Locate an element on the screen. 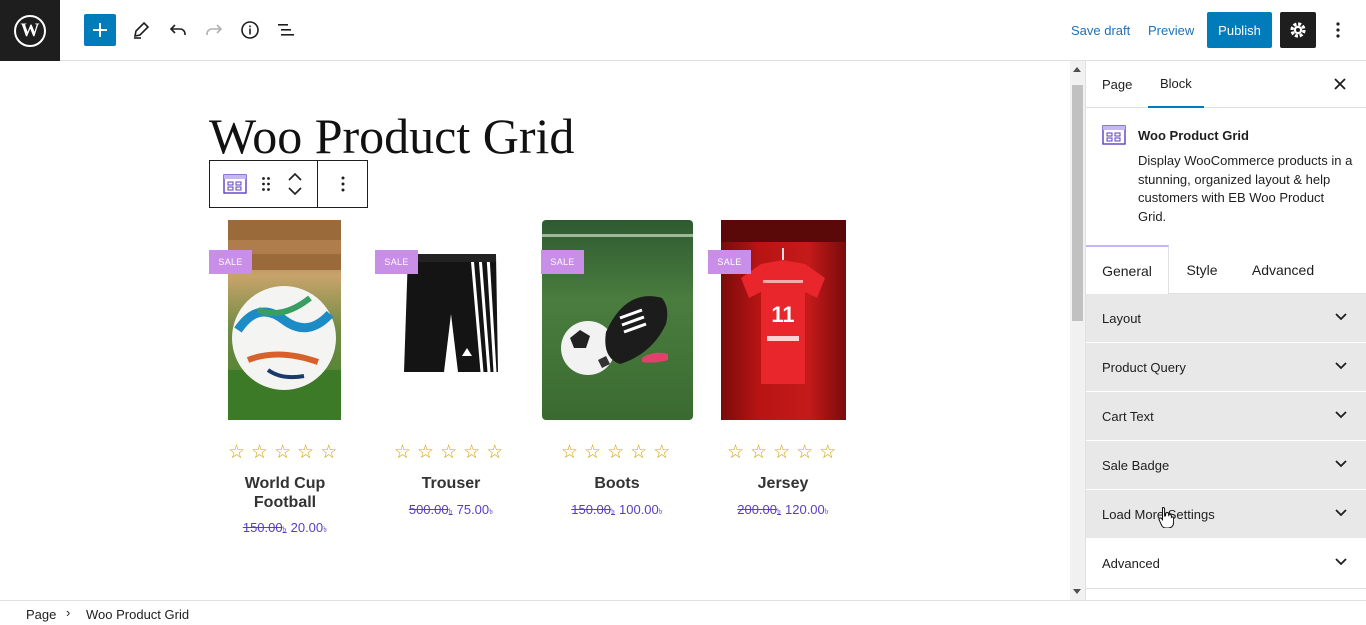 The height and width of the screenshot is (625, 1366). chevron-right-icon: › is located at coordinates (68, 612).